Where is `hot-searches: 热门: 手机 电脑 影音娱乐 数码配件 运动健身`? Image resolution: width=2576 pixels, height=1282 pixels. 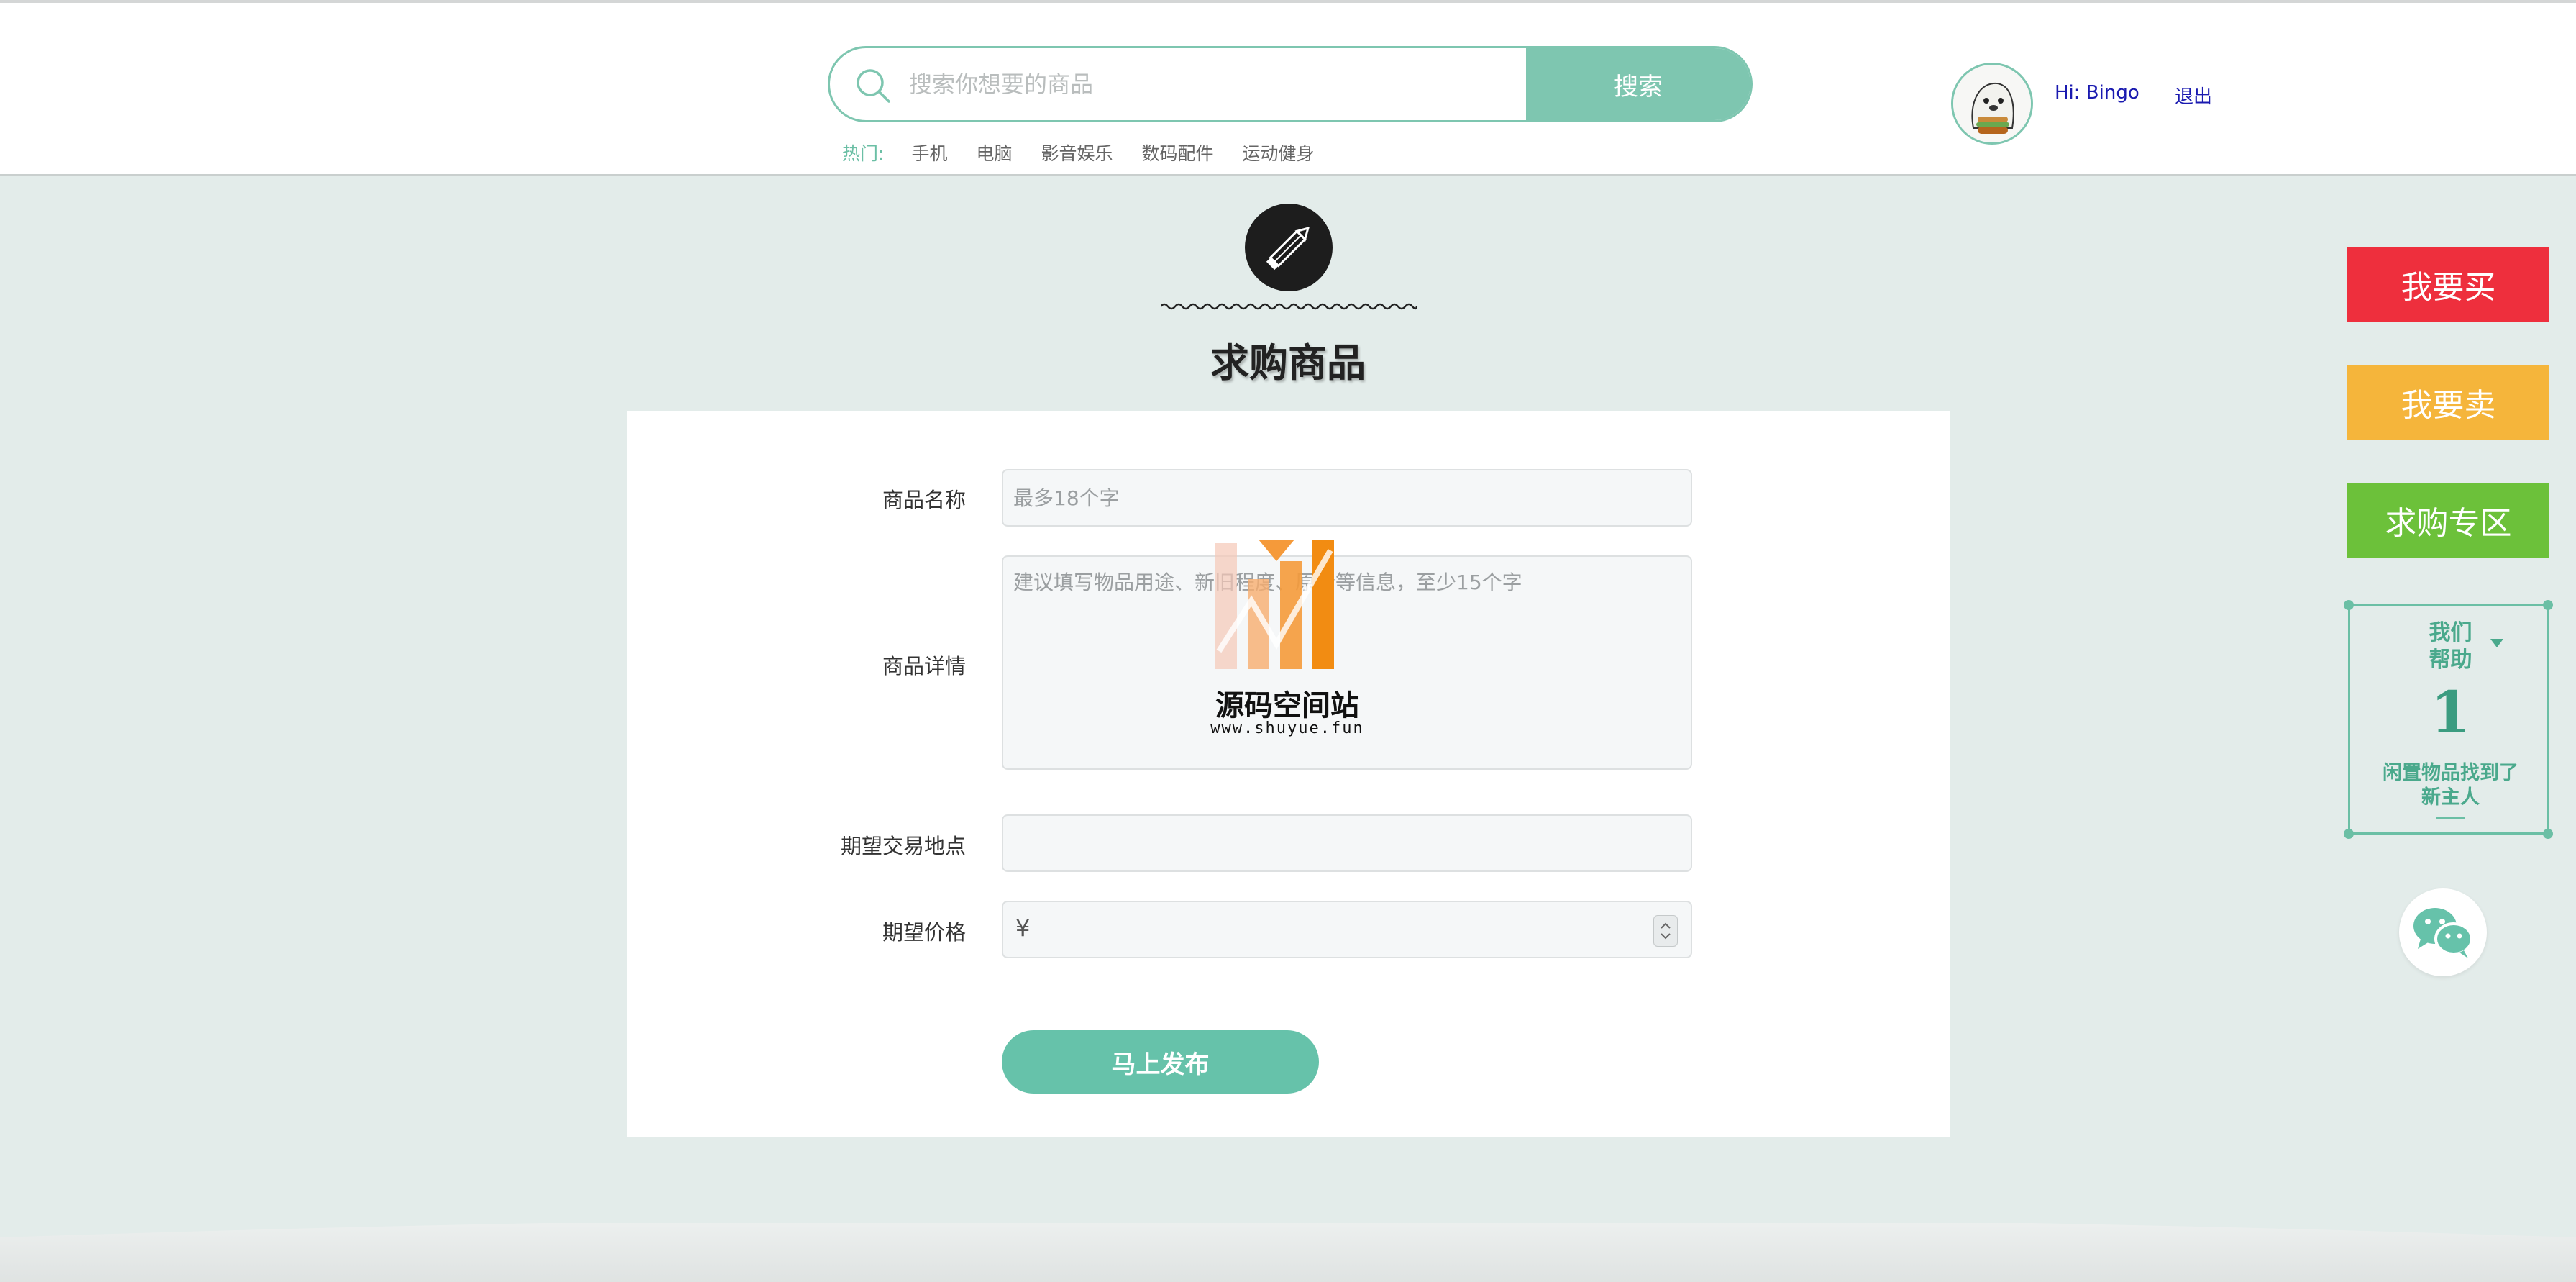 hot-searches: 热门: 手机 电脑 影音娱乐 数码配件 运动健身 is located at coordinates (1092, 152).